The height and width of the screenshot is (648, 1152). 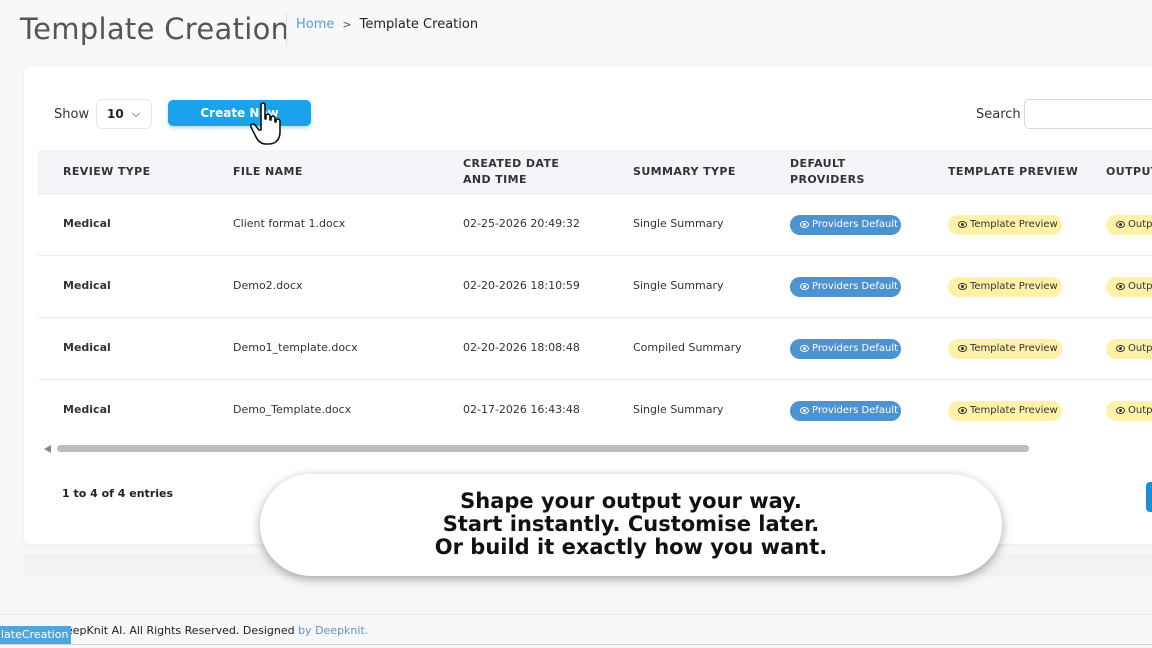 What do you see at coordinates (998, 114) in the screenshot?
I see `search-label: Search` at bounding box center [998, 114].